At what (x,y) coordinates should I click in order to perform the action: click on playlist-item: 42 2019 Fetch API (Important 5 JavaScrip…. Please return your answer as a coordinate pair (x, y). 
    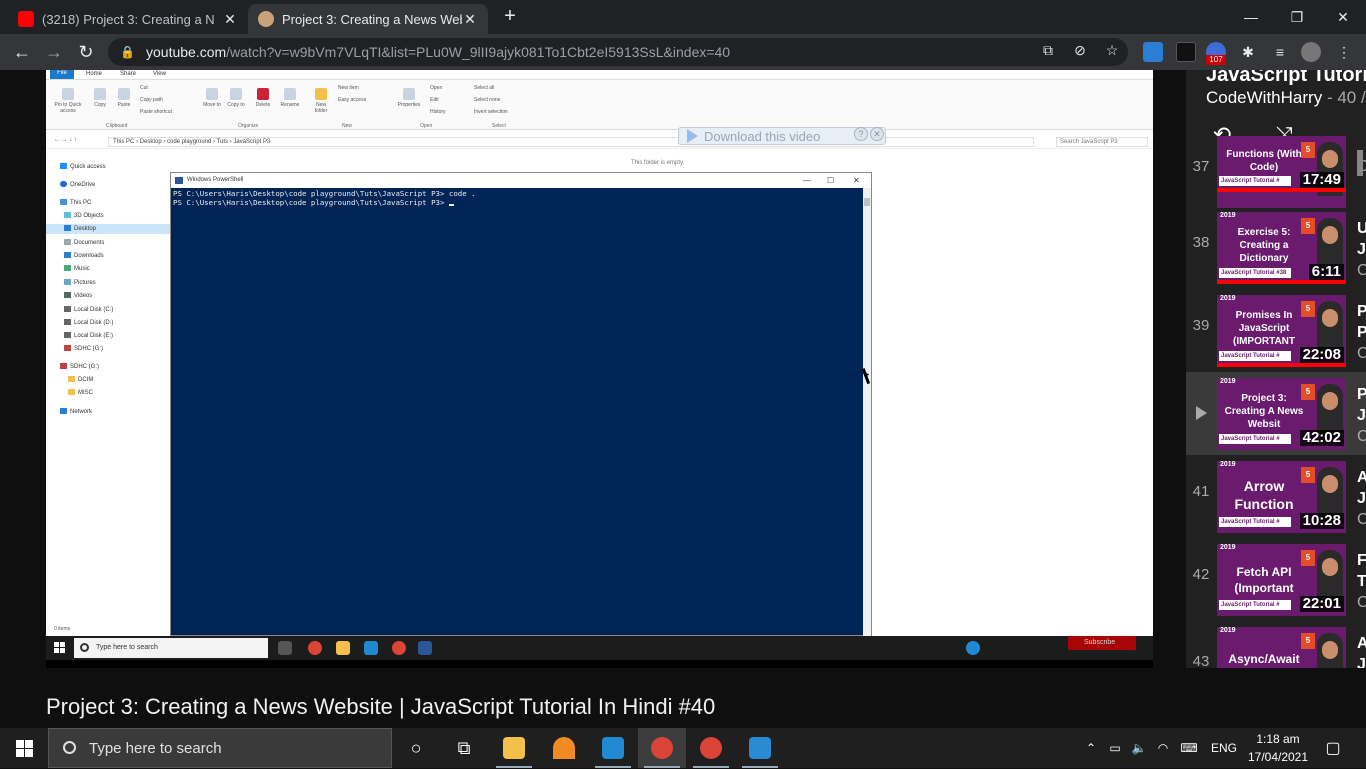
    Looking at the image, I should click on (1276, 579).